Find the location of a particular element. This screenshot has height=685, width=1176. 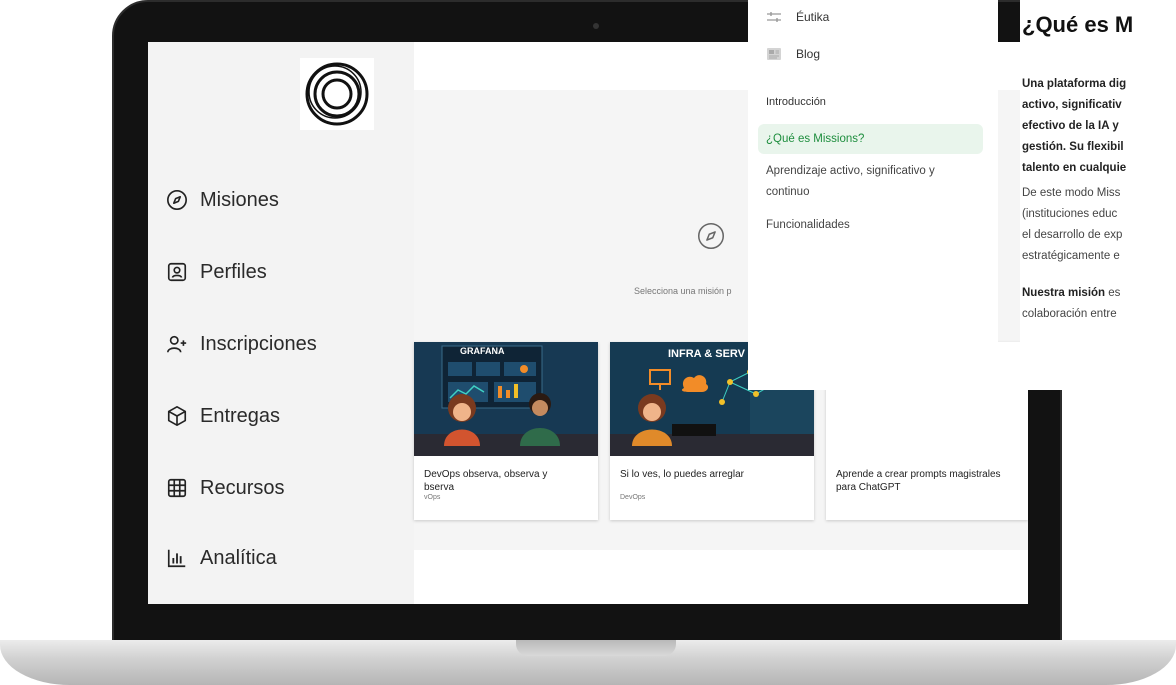

sidebar-item-misiones: Misiones is located at coordinates (222, 200).